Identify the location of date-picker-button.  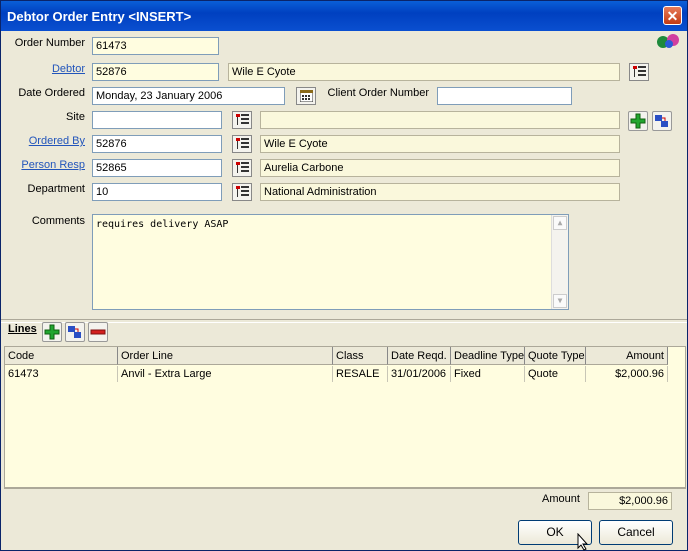
(306, 96).